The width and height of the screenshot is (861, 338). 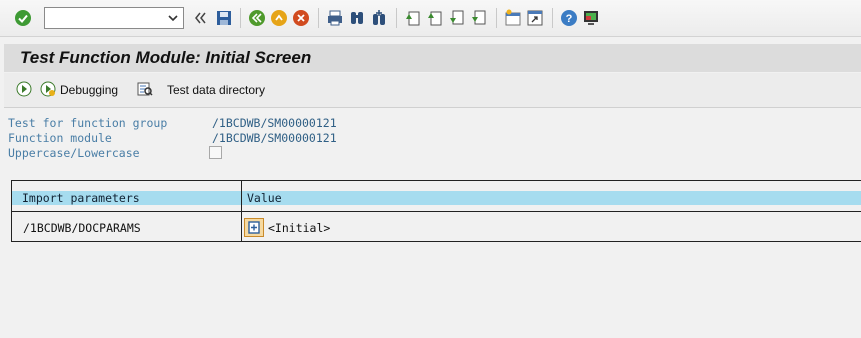 I want to click on application-toolbar: Debugging Test data directory, so click(x=432, y=90).